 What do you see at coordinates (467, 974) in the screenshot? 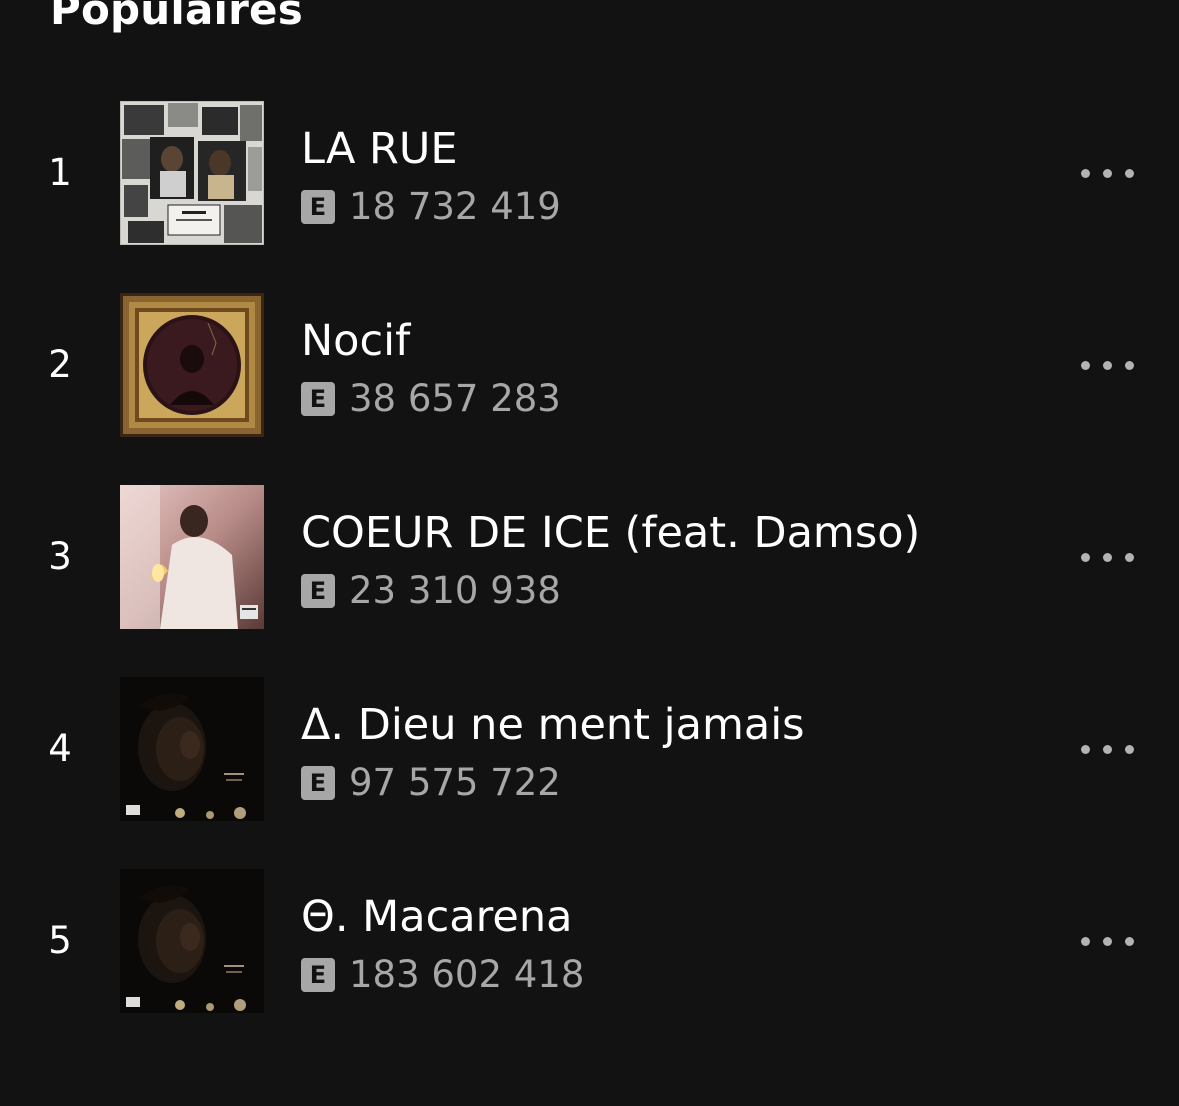
I see `play-count: 183 602 418` at bounding box center [467, 974].